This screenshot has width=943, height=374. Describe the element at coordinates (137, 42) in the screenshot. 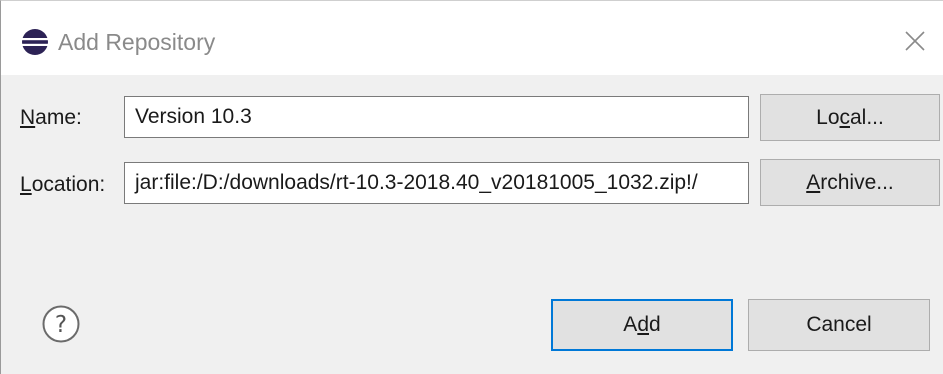

I see `dialog-title: Add Repository` at that location.